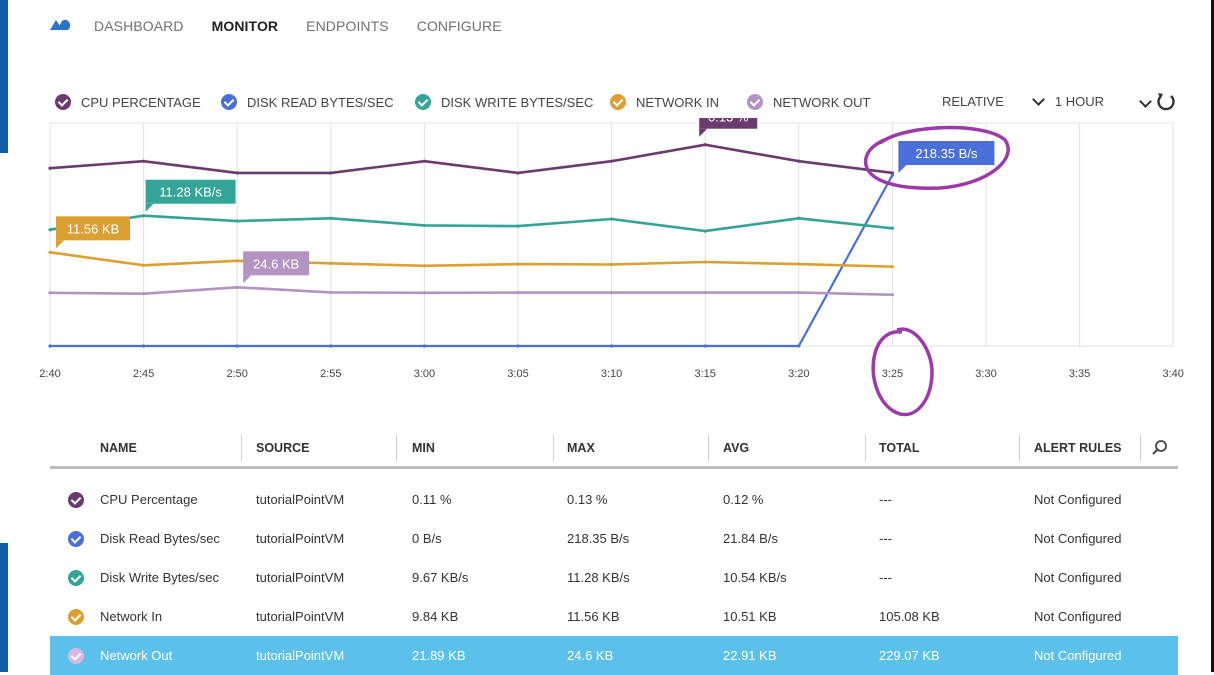  Describe the element at coordinates (736, 448) in the screenshot. I see `column-header-avg: AVG` at that location.